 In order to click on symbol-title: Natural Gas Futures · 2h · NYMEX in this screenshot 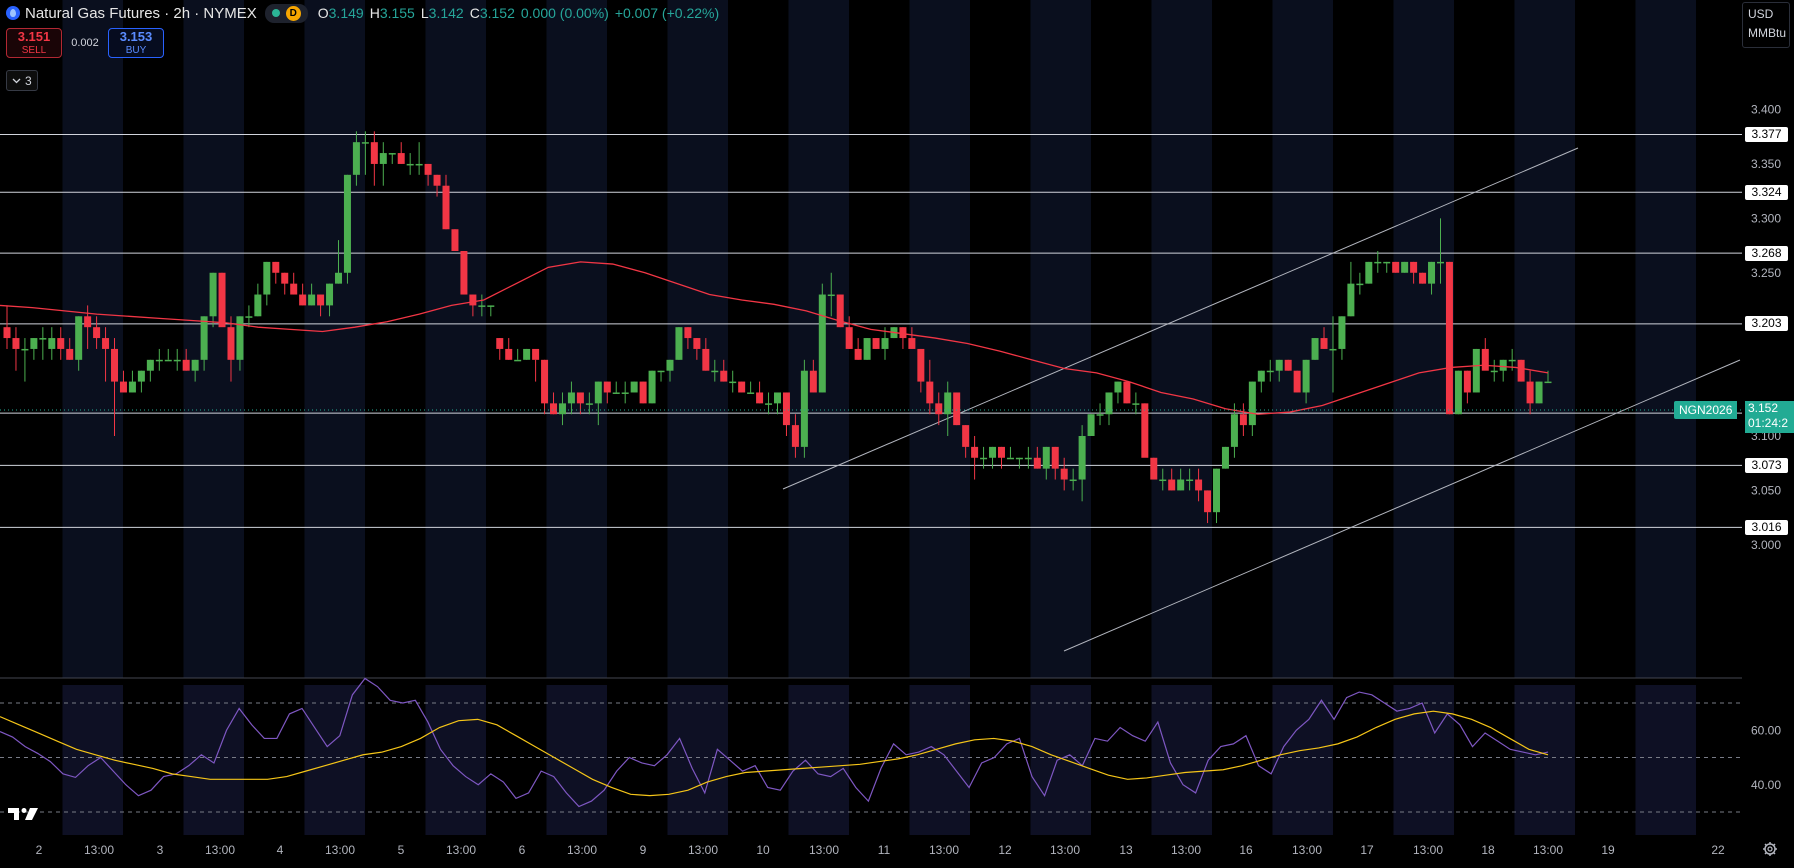, I will do `click(141, 13)`.